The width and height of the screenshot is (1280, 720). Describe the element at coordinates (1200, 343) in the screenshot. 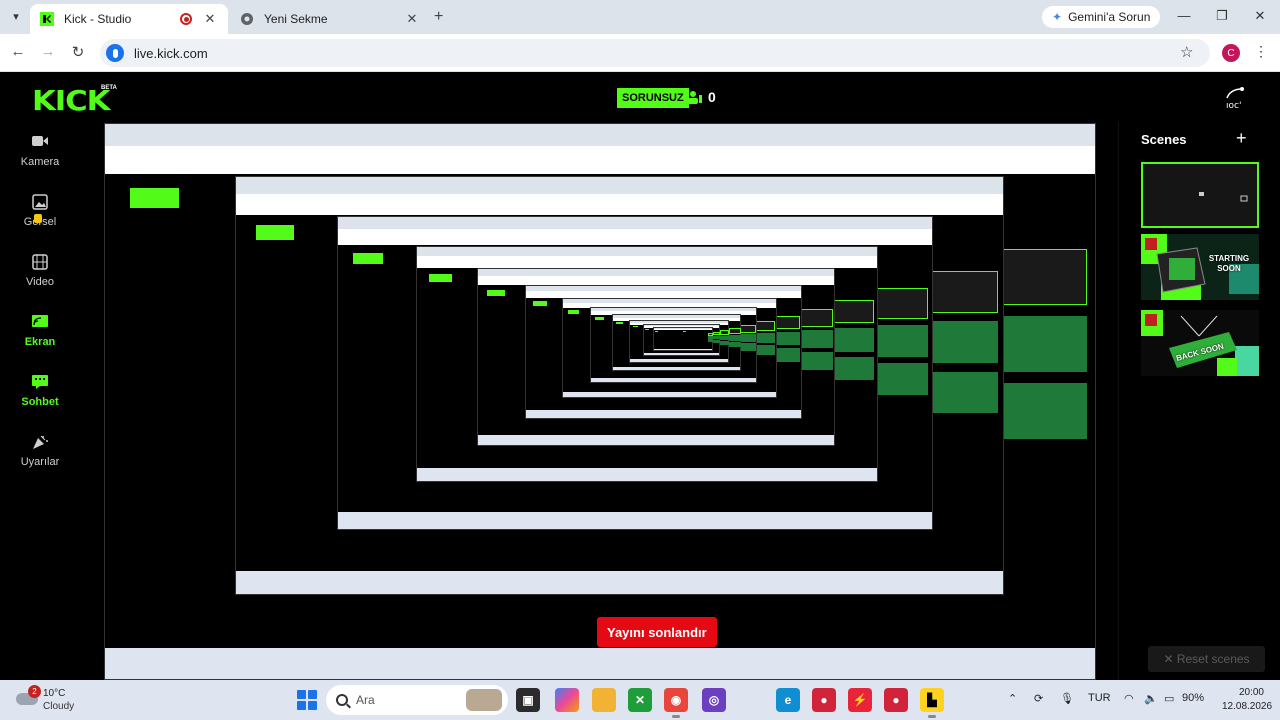

I see `scene-thumbnail-3: BACK SOON` at that location.